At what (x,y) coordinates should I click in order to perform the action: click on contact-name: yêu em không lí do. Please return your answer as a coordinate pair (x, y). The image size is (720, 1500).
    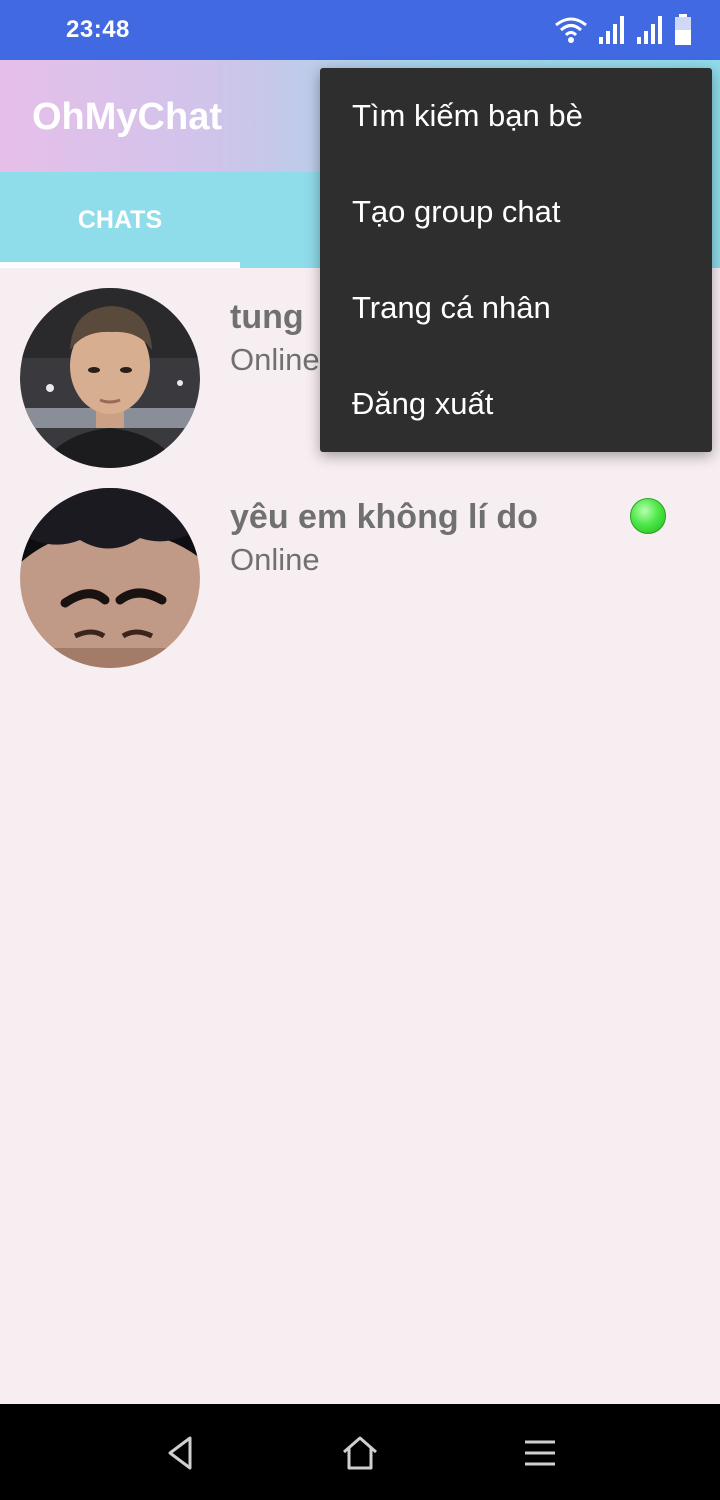
    Looking at the image, I should click on (384, 517).